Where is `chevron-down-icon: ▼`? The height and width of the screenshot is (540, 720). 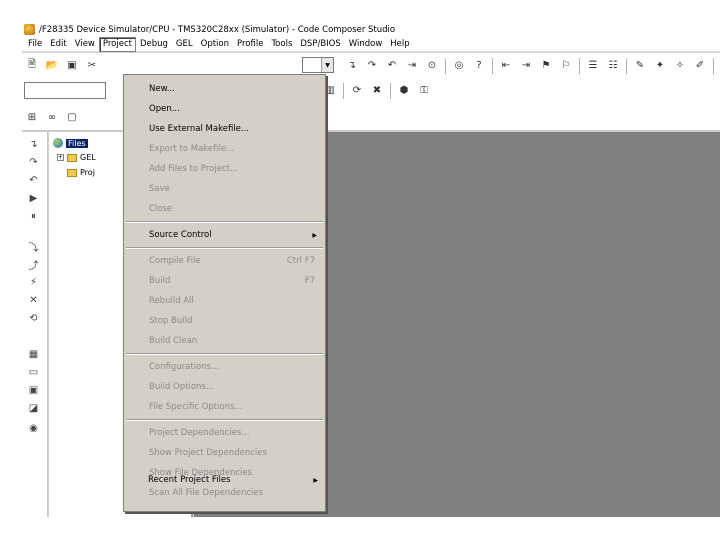 chevron-down-icon: ▼ is located at coordinates (327, 65).